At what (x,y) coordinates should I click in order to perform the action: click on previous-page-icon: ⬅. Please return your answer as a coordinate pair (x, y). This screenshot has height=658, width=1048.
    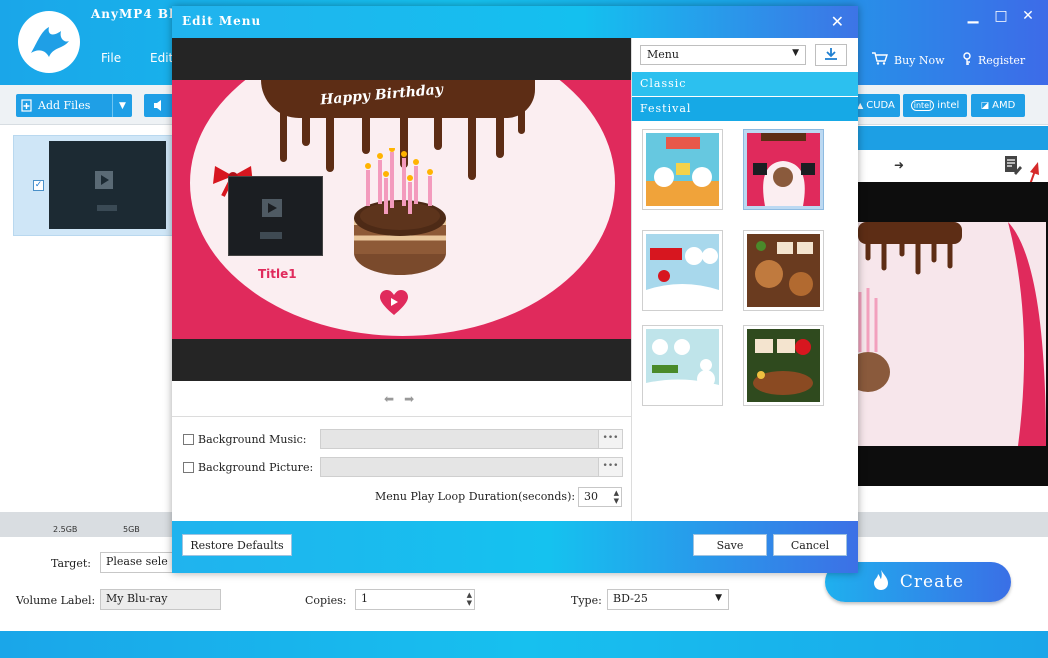
    Looking at the image, I should click on (389, 399).